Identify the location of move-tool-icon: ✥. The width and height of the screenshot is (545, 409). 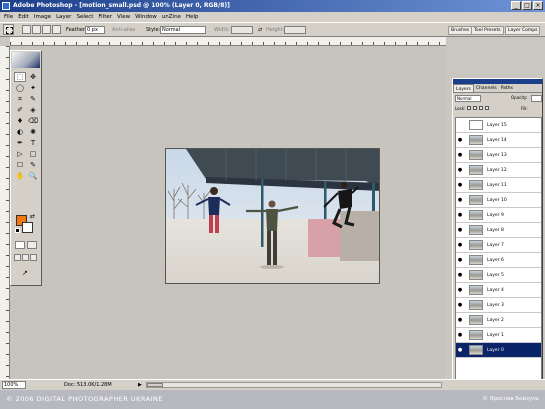
(33, 77).